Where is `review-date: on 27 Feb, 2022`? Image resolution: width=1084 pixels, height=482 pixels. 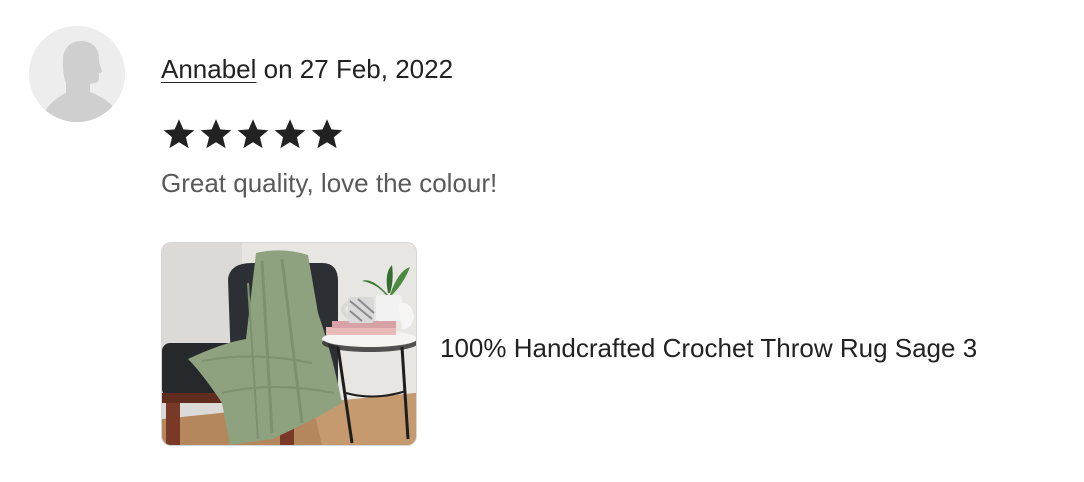 review-date: on 27 Feb, 2022 is located at coordinates (358, 69).